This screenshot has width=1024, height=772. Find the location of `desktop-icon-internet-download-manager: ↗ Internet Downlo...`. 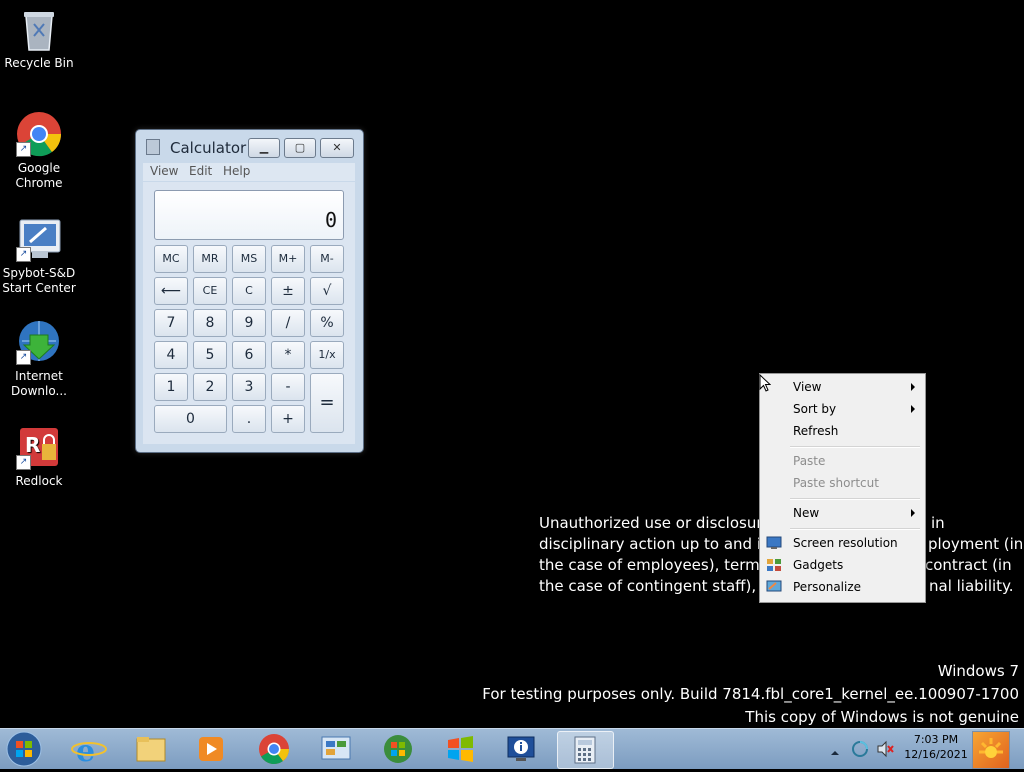

desktop-icon-internet-download-manager: ↗ Internet Downlo... is located at coordinates (39, 359).